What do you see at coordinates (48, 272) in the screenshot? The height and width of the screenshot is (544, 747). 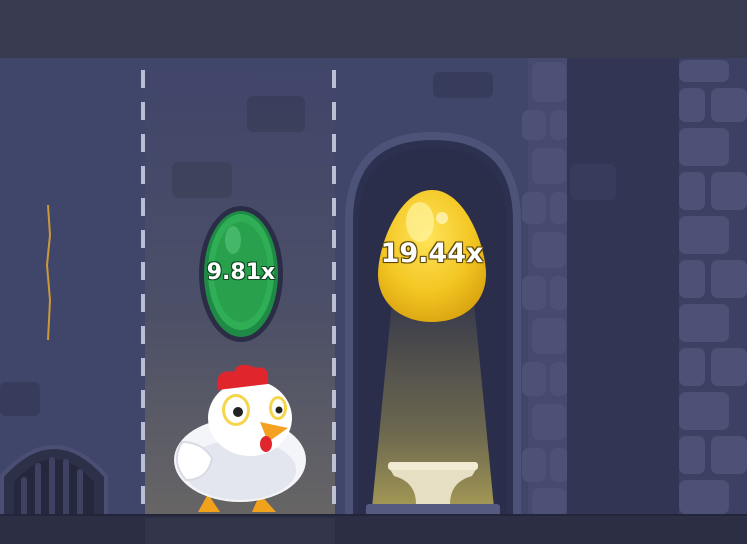 I see `wall-crack` at bounding box center [48, 272].